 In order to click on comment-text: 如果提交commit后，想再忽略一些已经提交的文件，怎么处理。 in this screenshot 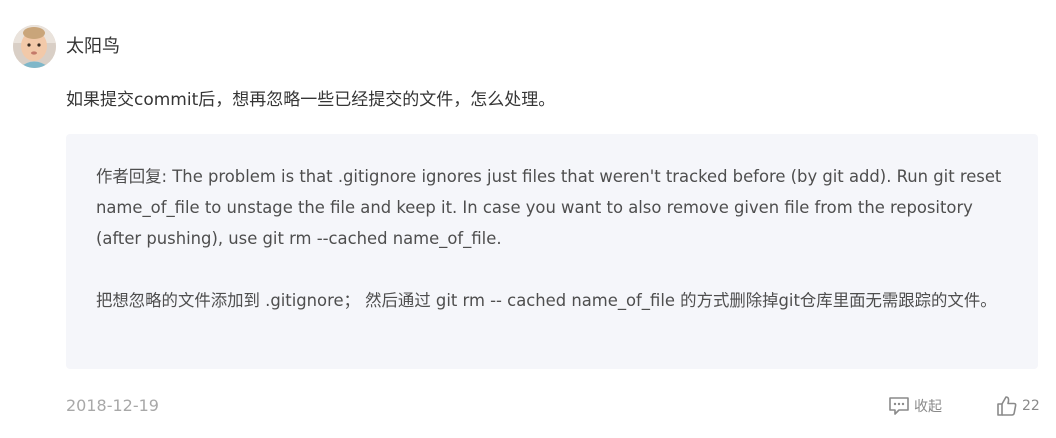, I will do `click(311, 100)`.